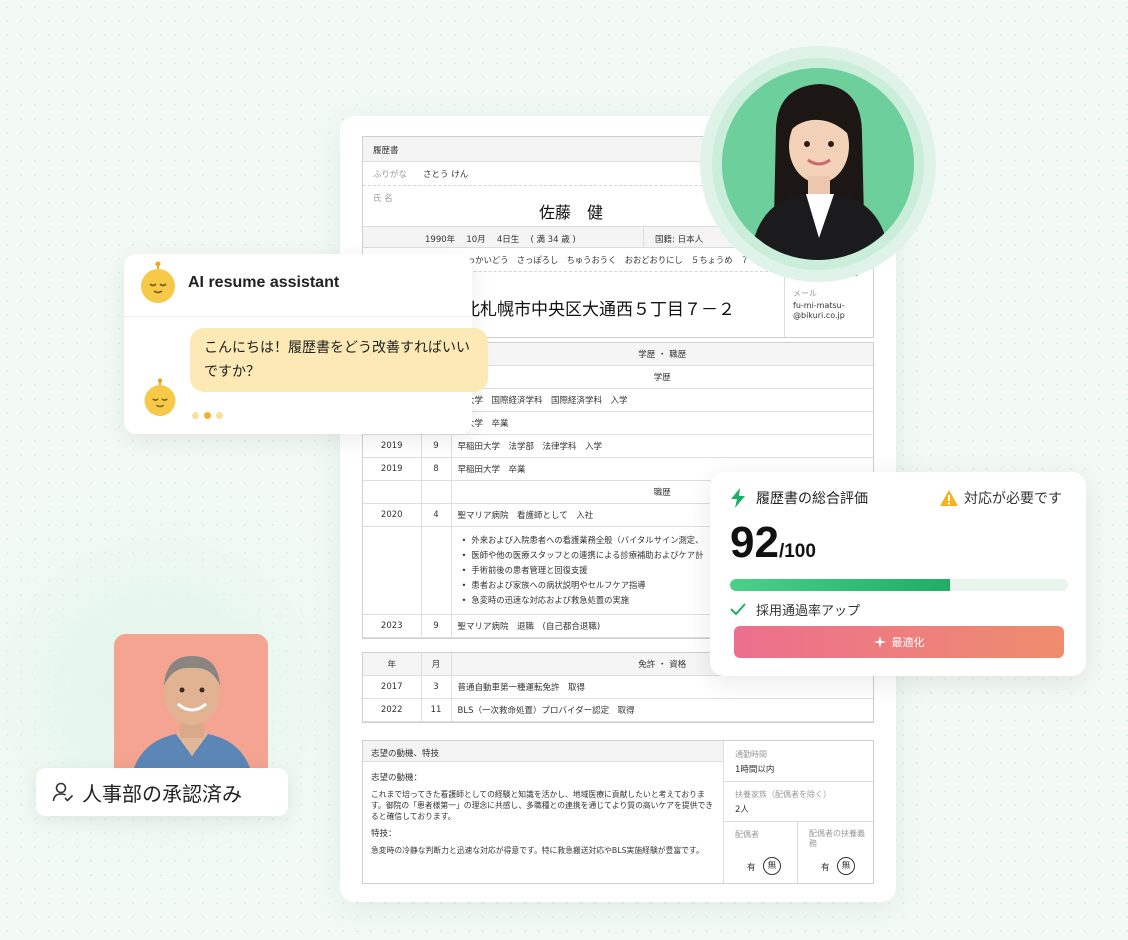 The image size is (1128, 940). I want to click on resume-score-card: 履歴書の総合評価 対応が必要です 92/100 採用通過率アップ 最適化, so click(898, 574).